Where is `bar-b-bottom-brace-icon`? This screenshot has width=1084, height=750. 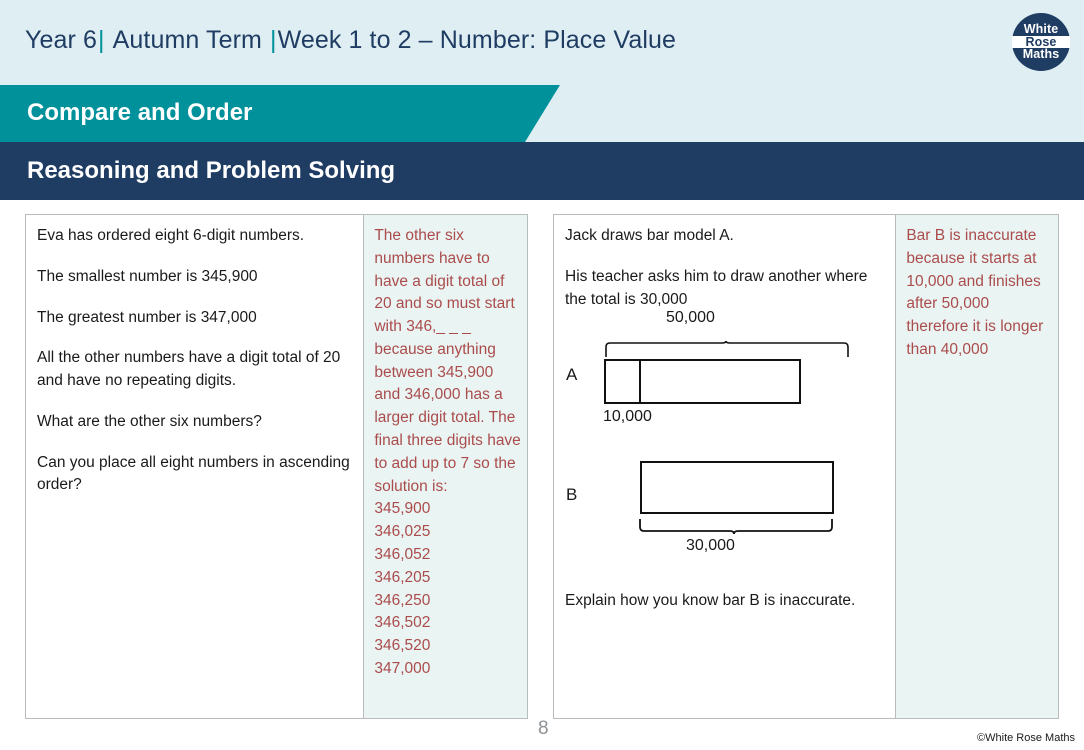
bar-b-bottom-brace-icon is located at coordinates (736, 527).